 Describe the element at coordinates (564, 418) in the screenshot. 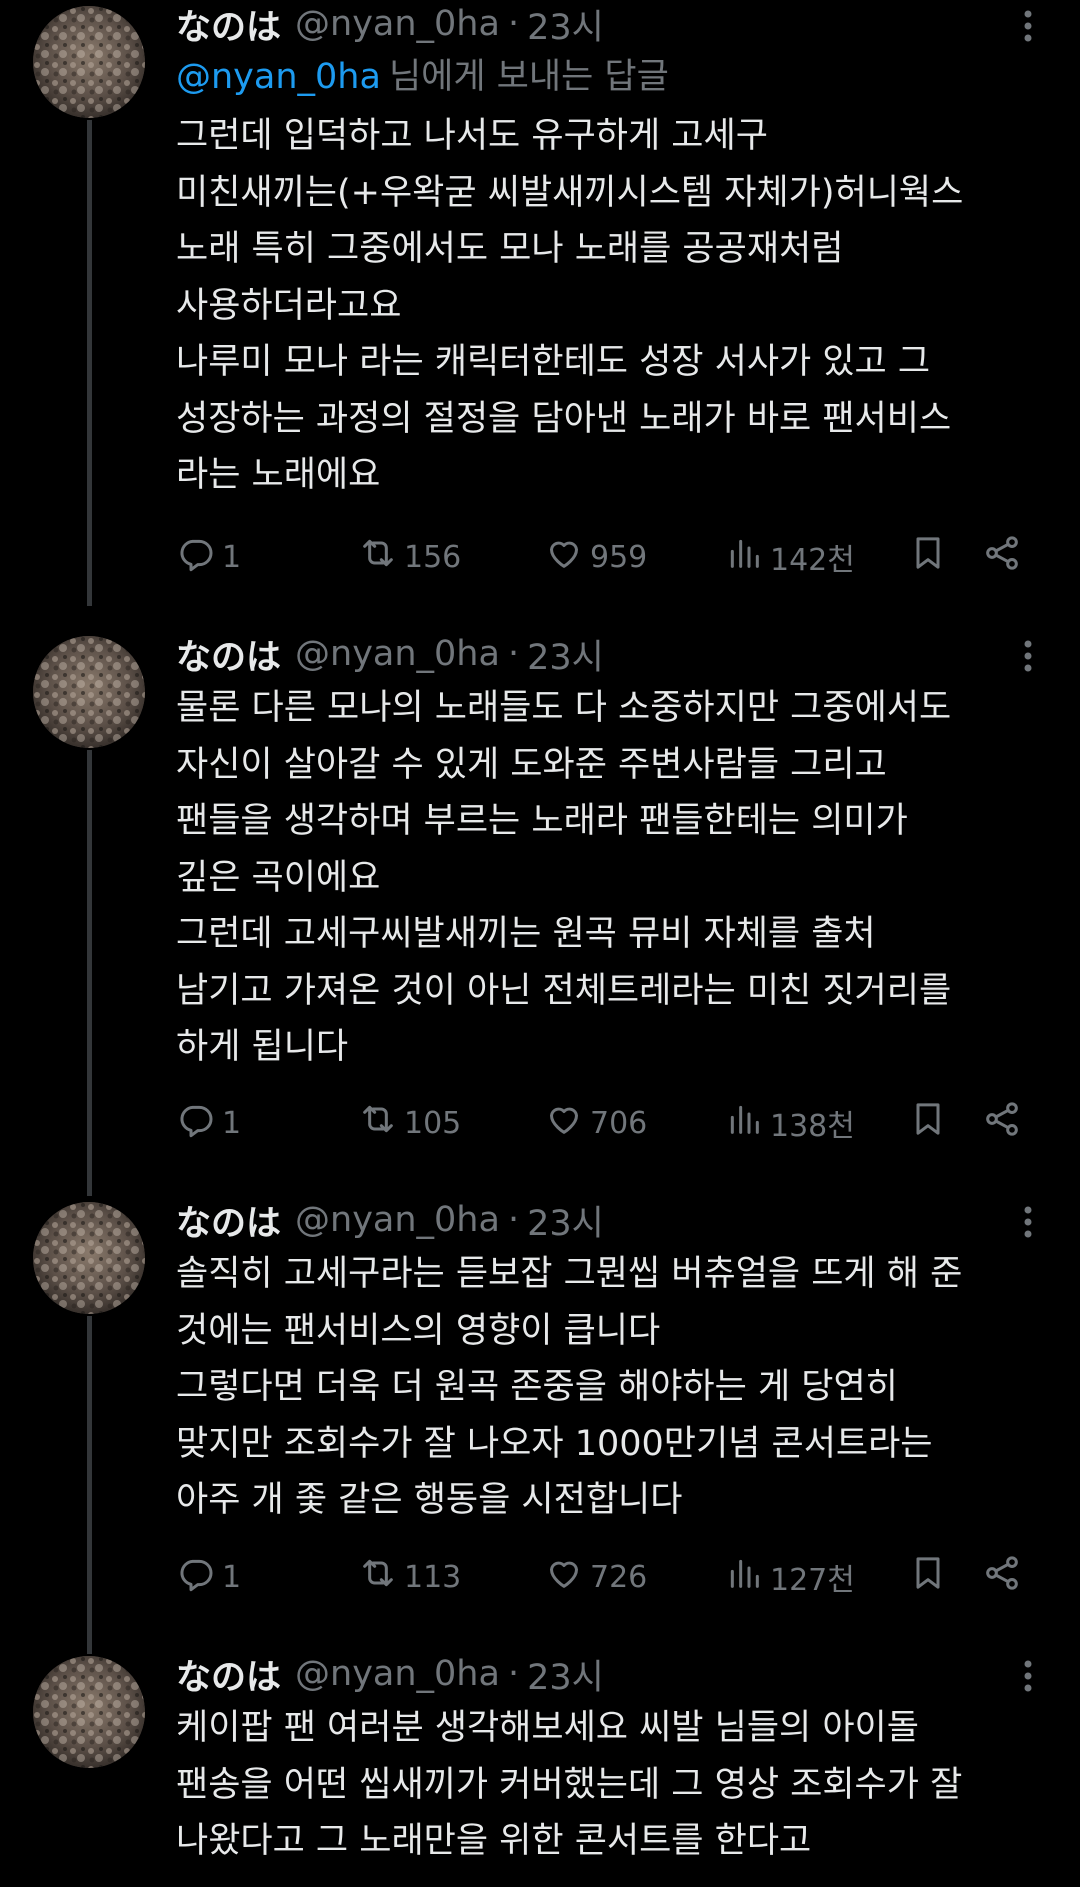

I see `text-line: 성장하는 과정의 절정을 담아낸 노래가 바로 팬서비스` at that location.